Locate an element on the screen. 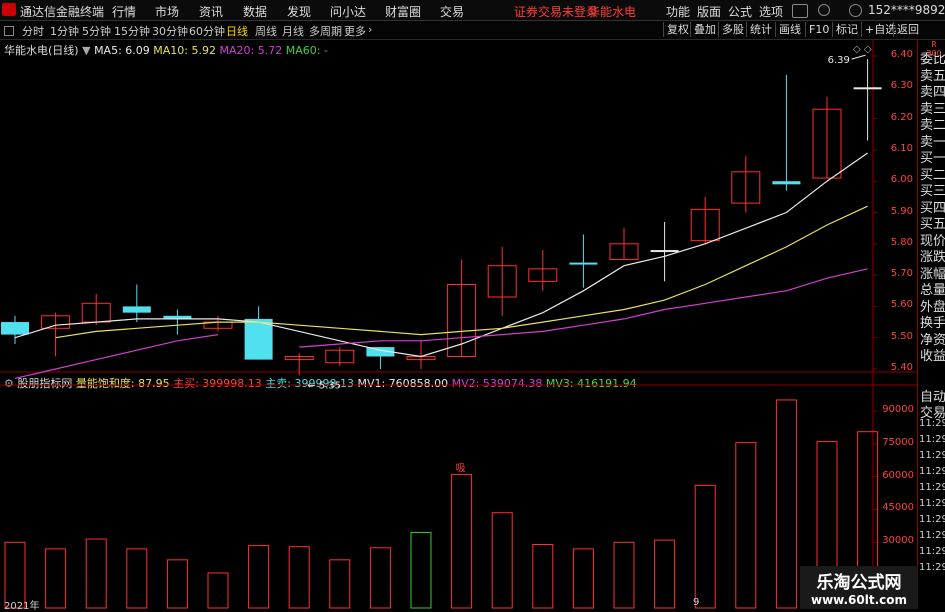 The image size is (945, 612). menu-discover: 发现 is located at coordinates (299, 11).